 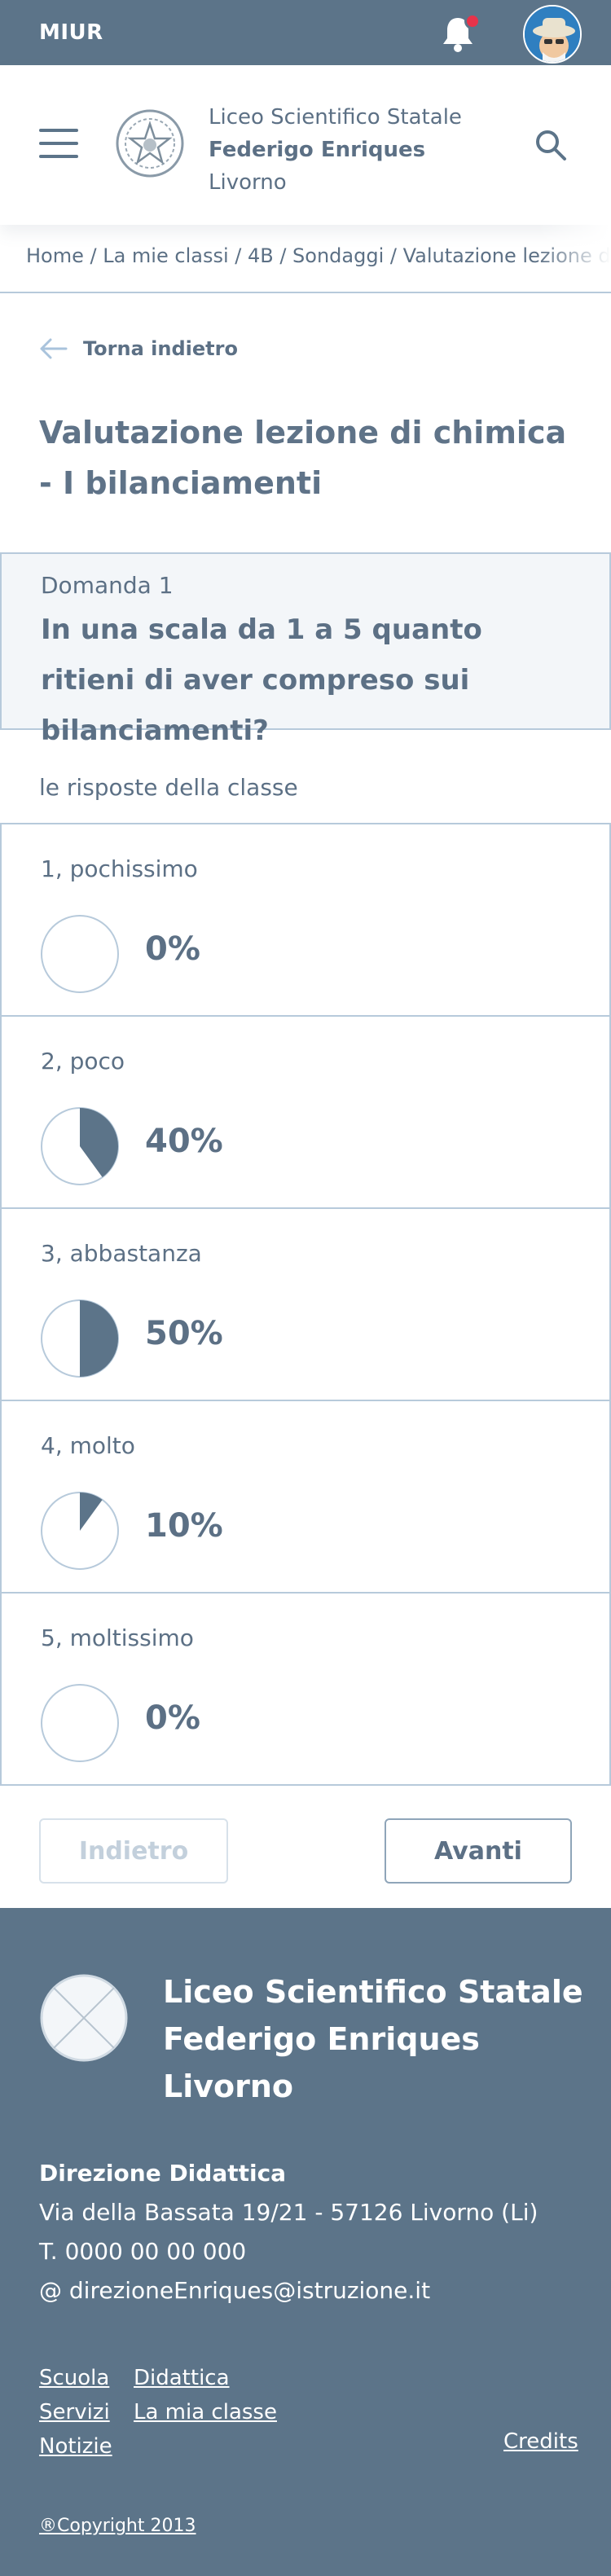 I want to click on answer-percent: 40%, so click(x=184, y=1141).